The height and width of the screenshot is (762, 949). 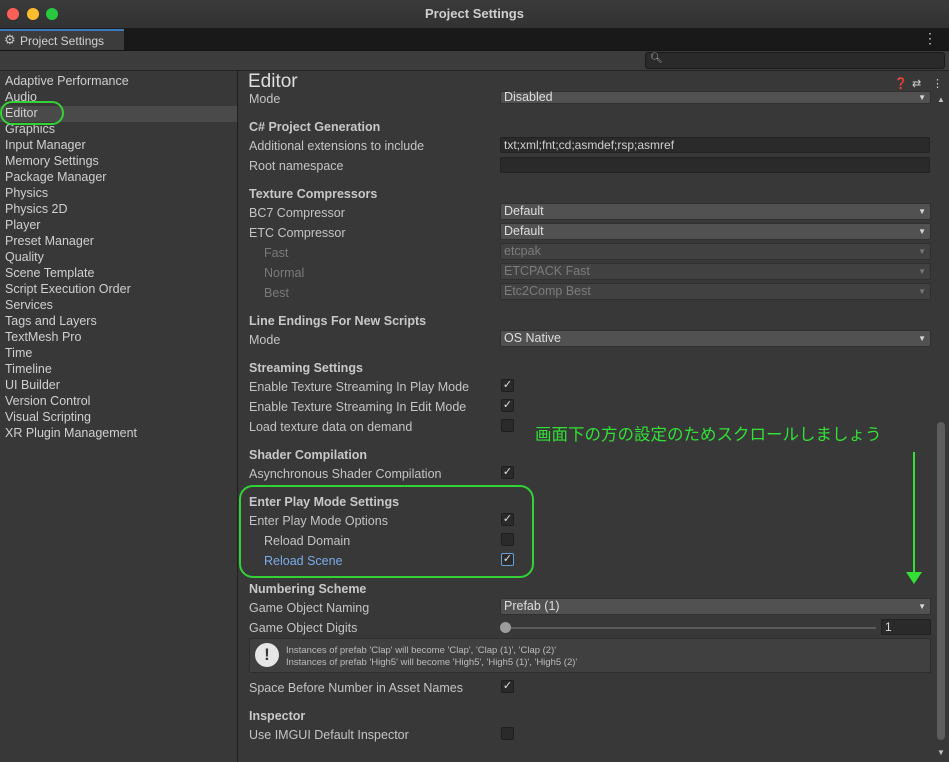 I want to click on numbering-section-header: Numbering Scheme, so click(x=308, y=589).